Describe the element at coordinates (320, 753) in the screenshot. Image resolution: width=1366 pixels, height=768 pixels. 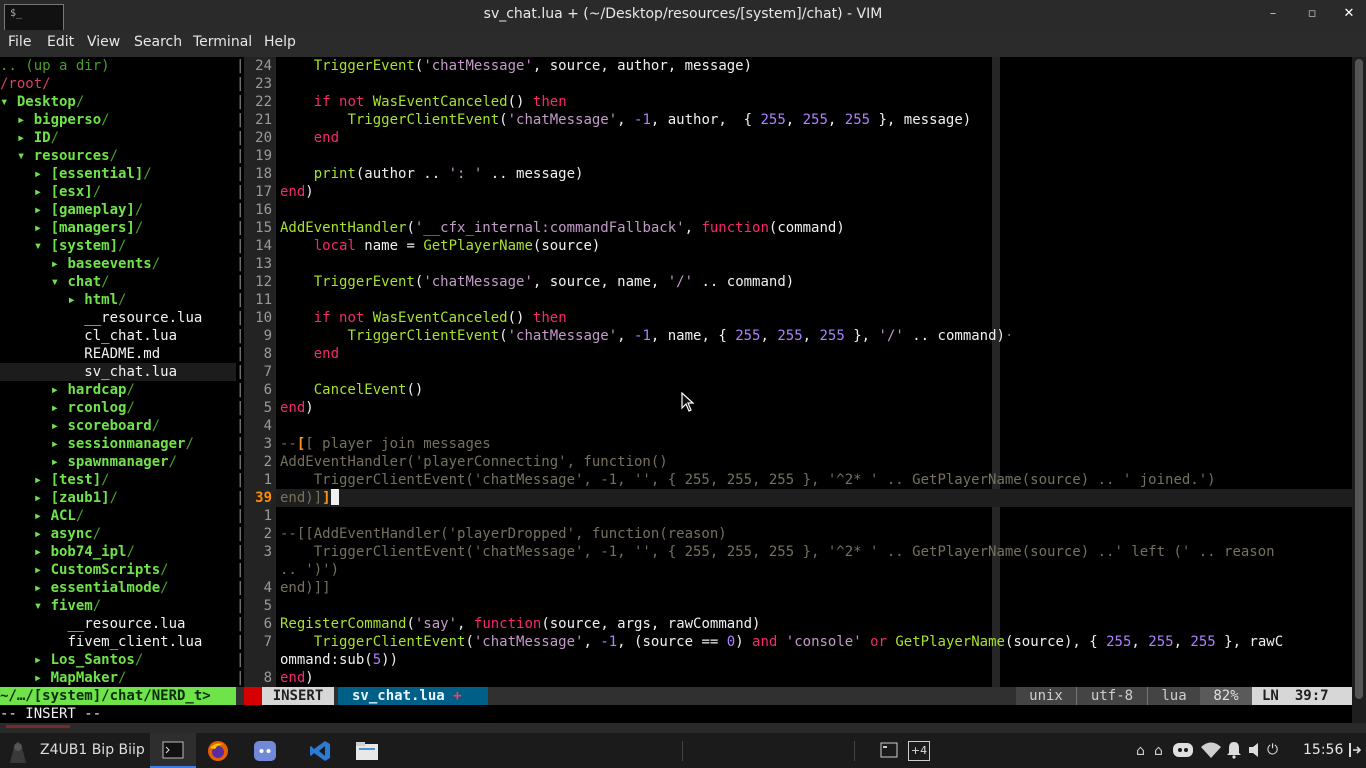
I see `vscode-icon` at that location.